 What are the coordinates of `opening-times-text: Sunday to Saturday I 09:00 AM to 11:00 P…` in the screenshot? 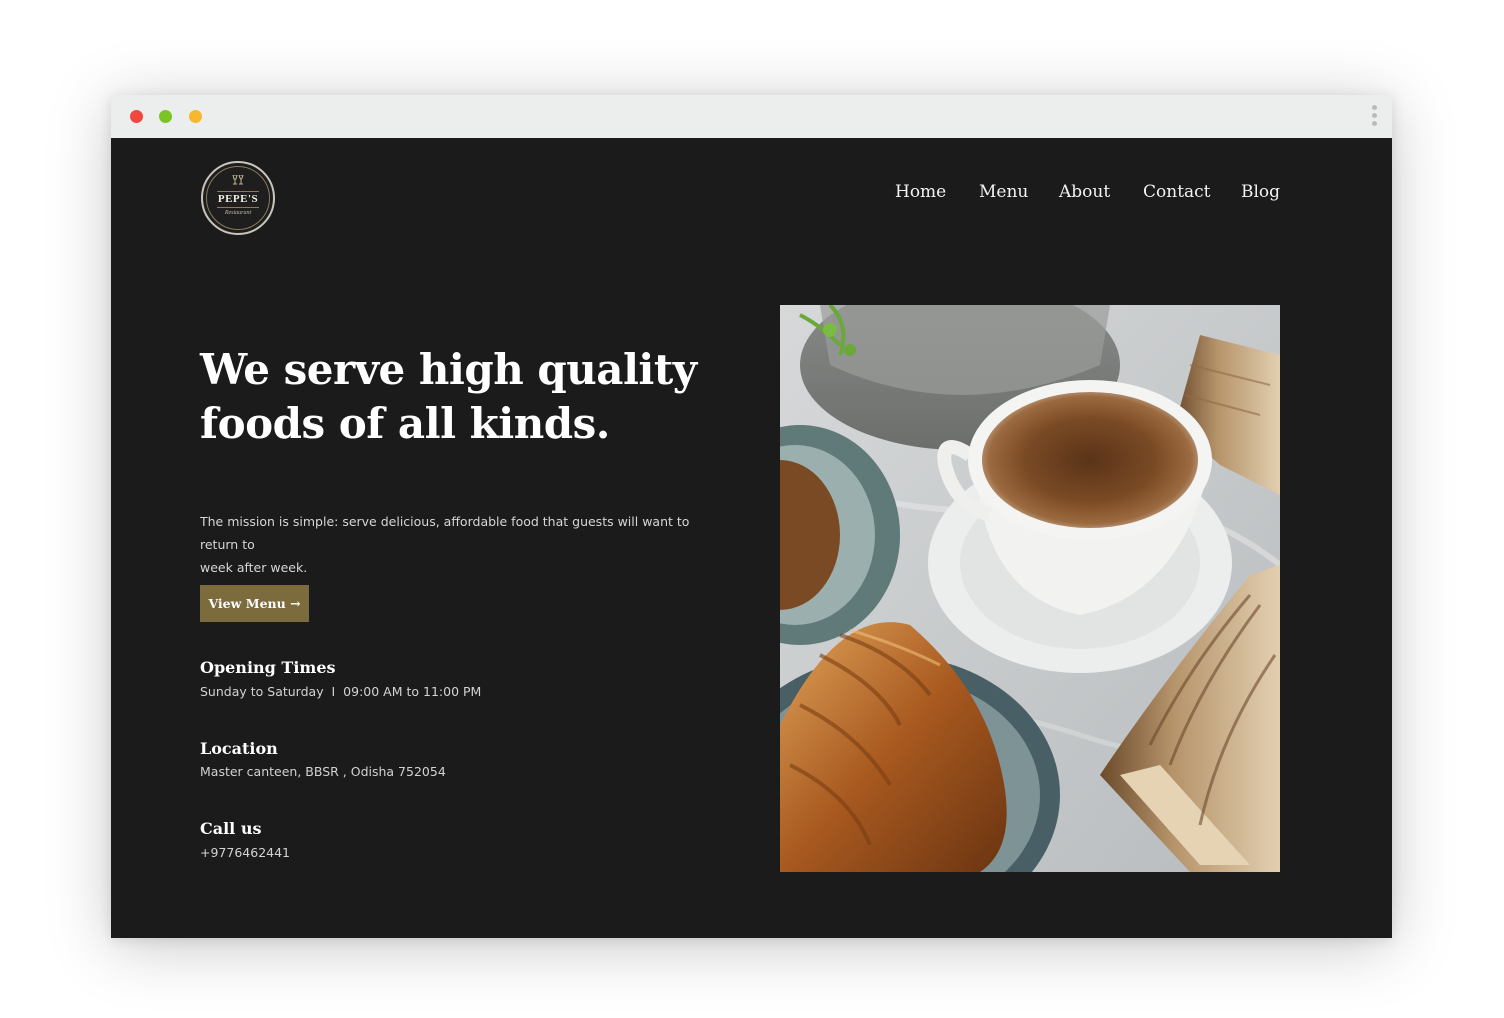 It's located at (341, 691).